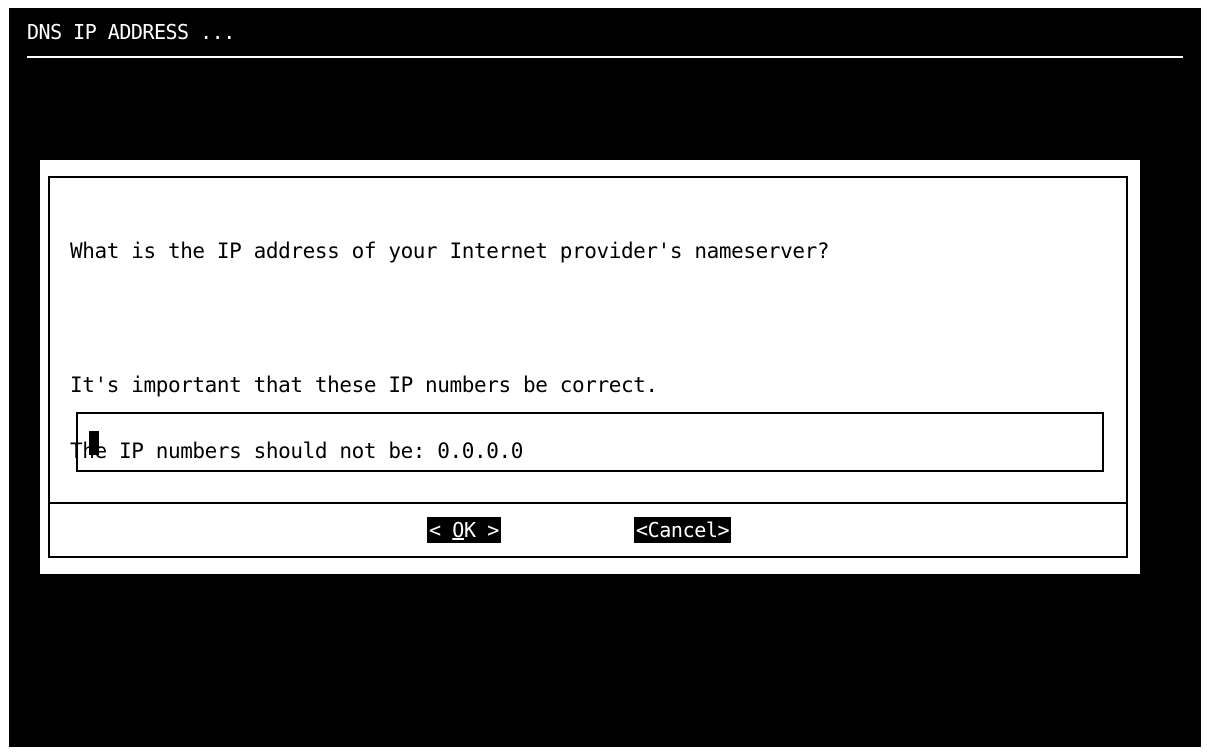  I want to click on nameserver-ip-input, so click(590, 442).